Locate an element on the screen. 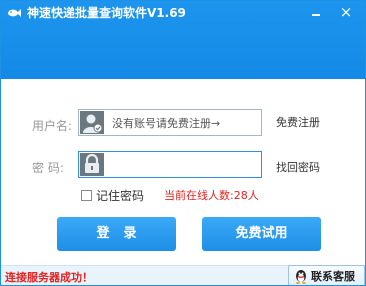  remember-checkbox is located at coordinates (86, 195).